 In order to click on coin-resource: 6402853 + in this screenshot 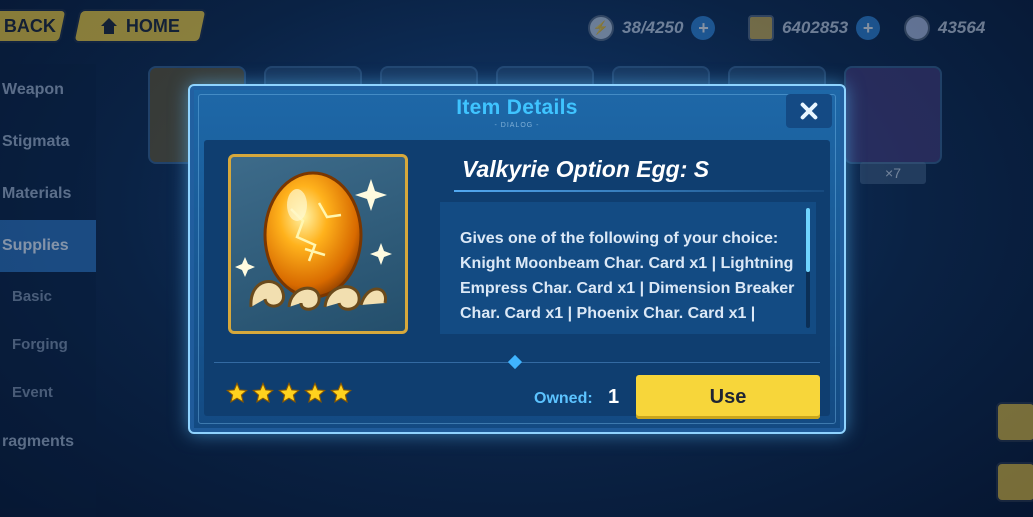, I will do `click(814, 28)`.